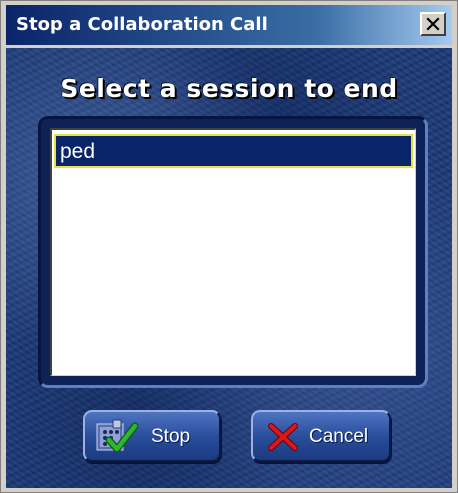  I want to click on title-bar: Stop a Collaboration Call, so click(229, 25).